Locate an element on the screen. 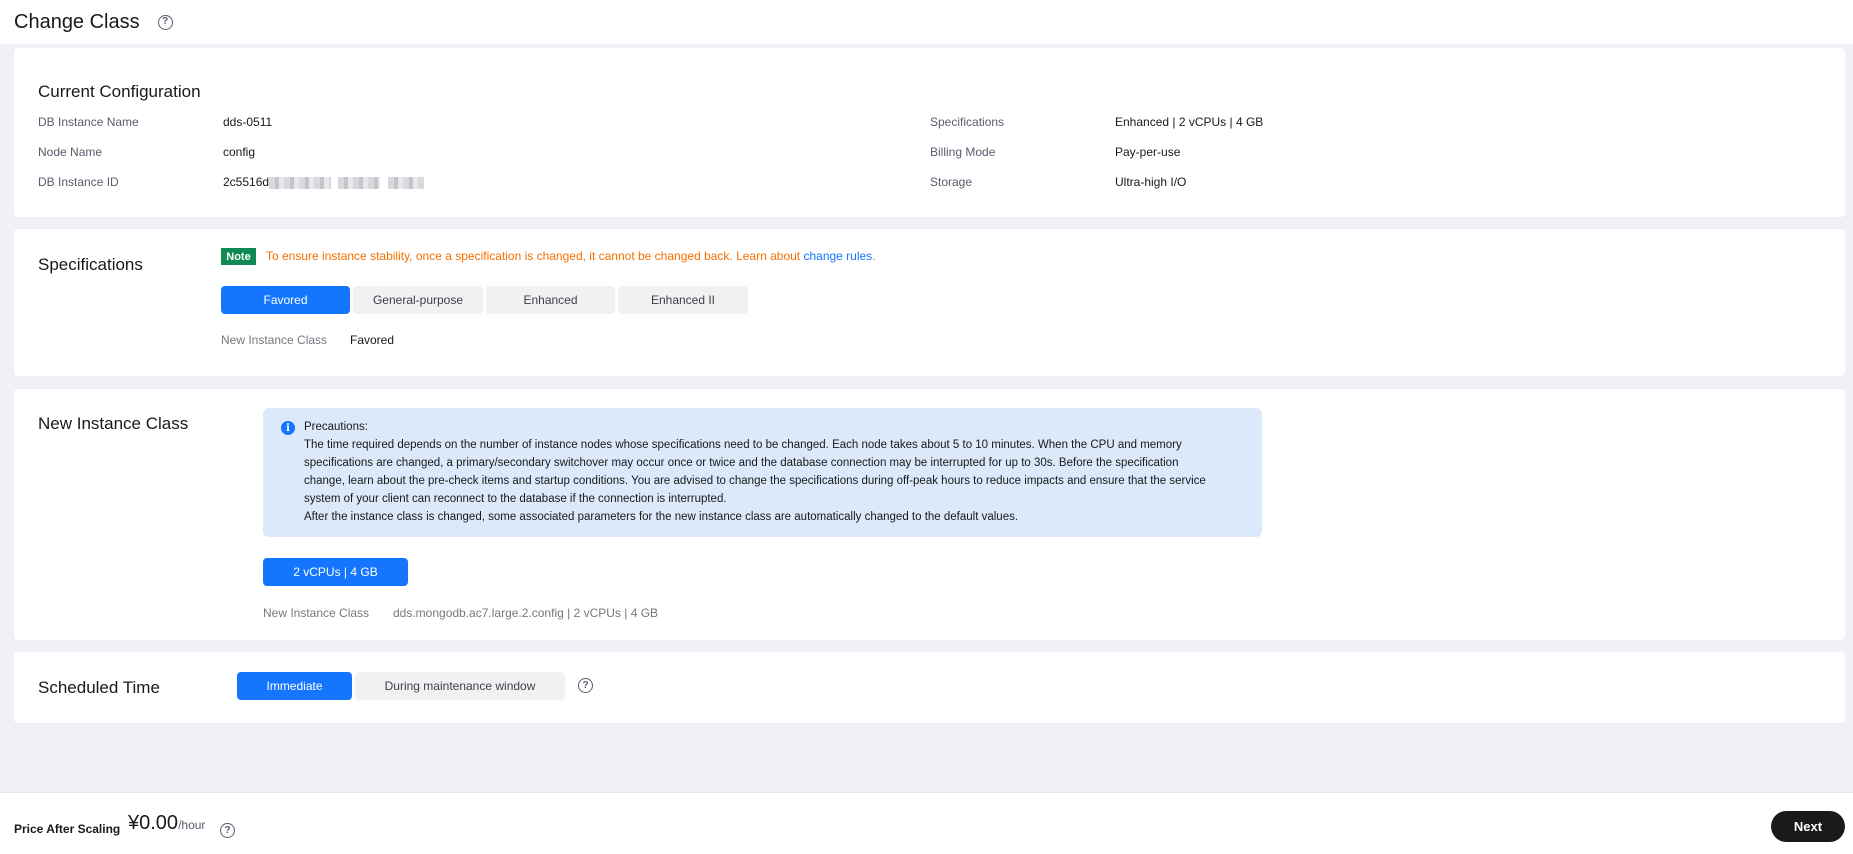 The height and width of the screenshot is (854, 1853). note-end: . is located at coordinates (874, 256).